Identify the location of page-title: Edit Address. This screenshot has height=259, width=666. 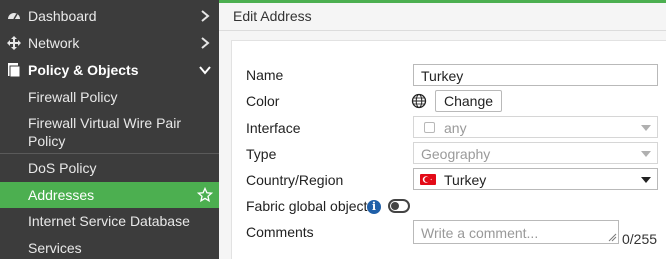
(272, 16).